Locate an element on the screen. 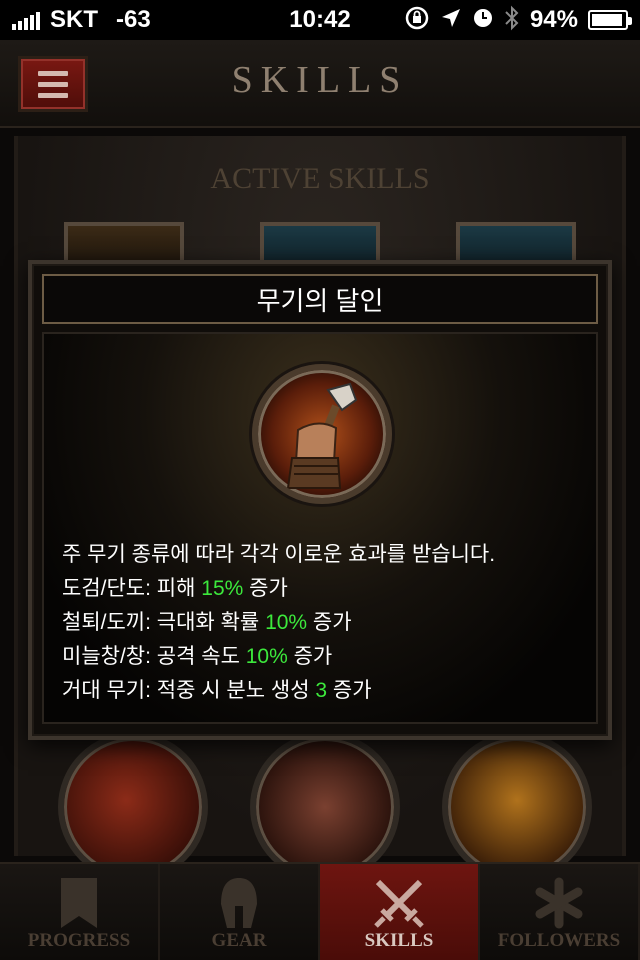  section-title-active-skills: ACTIVE SKILLS is located at coordinates (320, 178).